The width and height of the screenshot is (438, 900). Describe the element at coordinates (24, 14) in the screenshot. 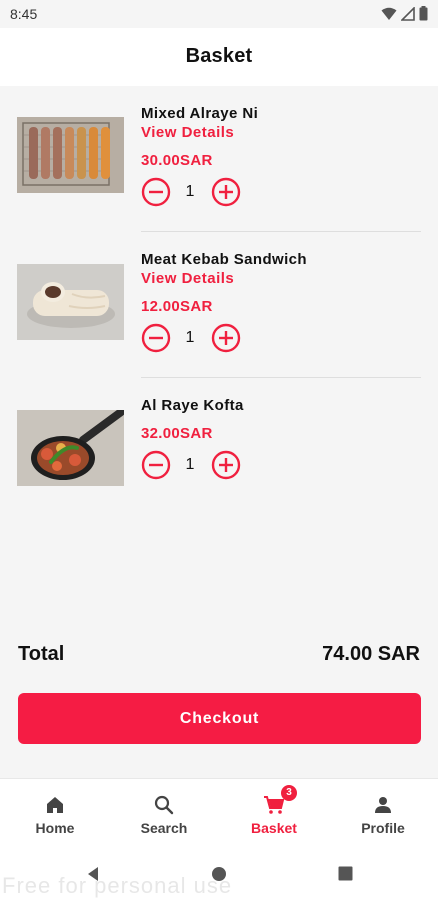

I see `status-time: 8:45` at that location.